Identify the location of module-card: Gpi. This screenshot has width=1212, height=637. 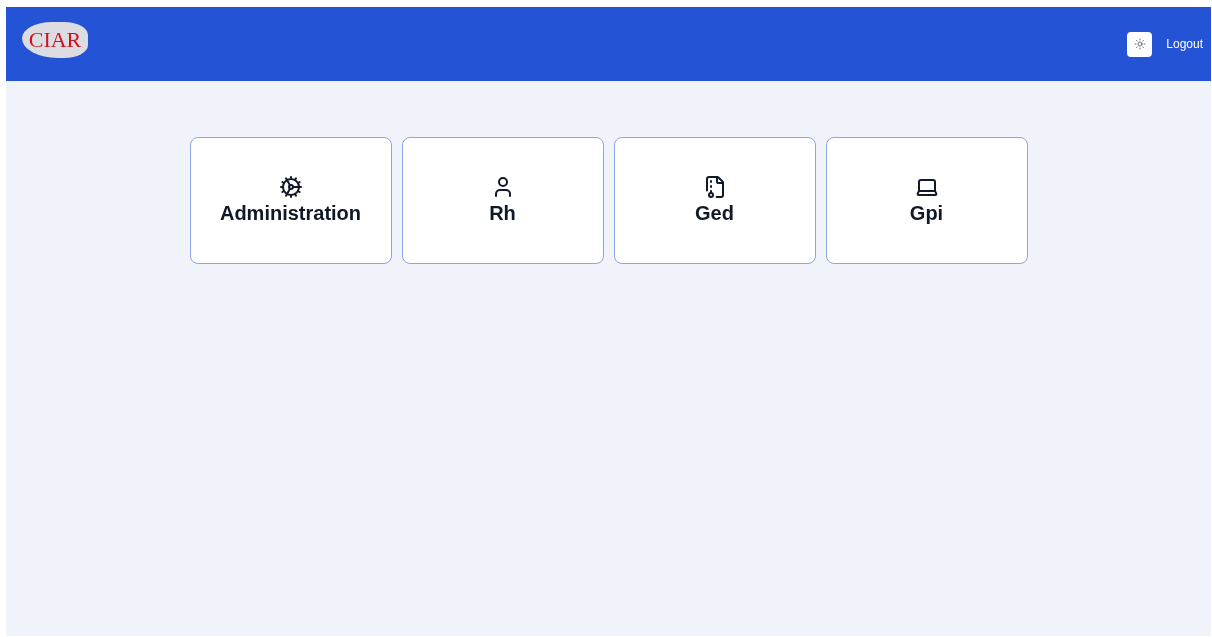
(926, 200).